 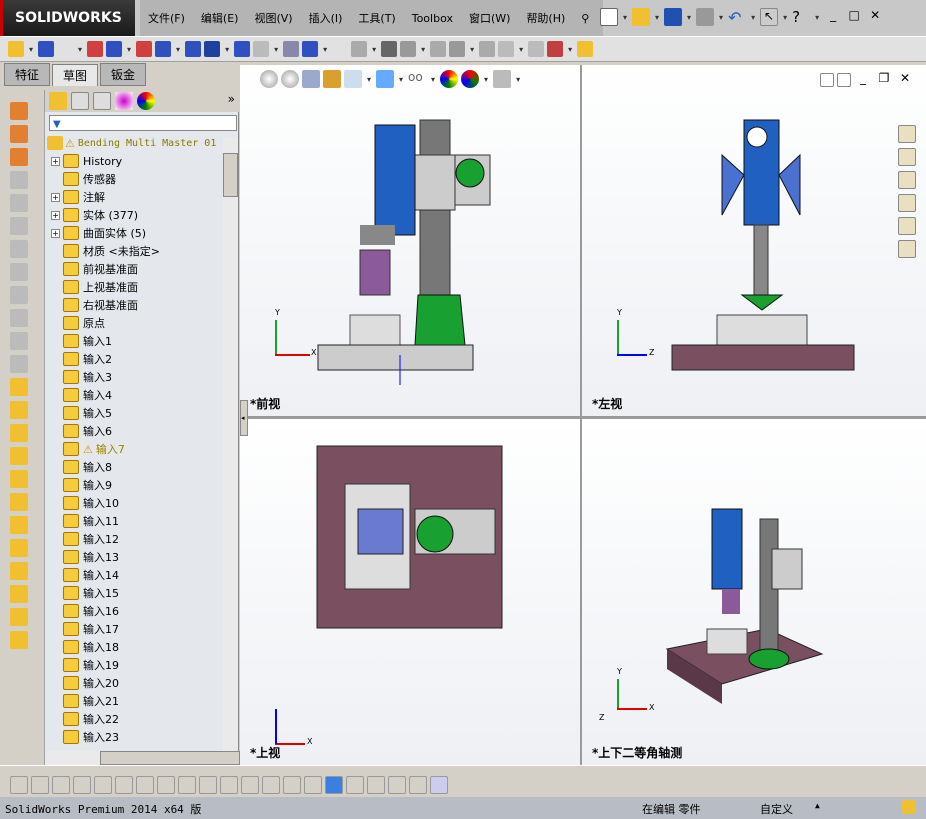 I want to click on single-view-icon, so click(x=418, y=785).